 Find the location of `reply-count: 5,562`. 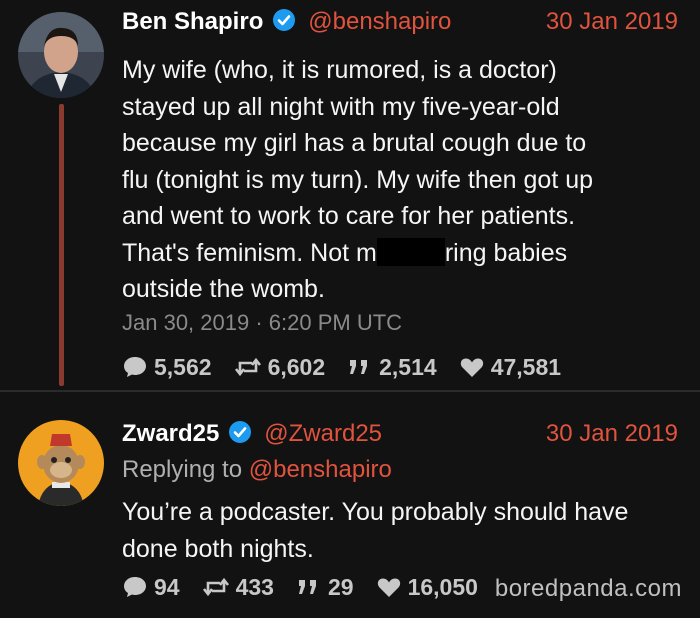

reply-count: 5,562 is located at coordinates (167, 367).